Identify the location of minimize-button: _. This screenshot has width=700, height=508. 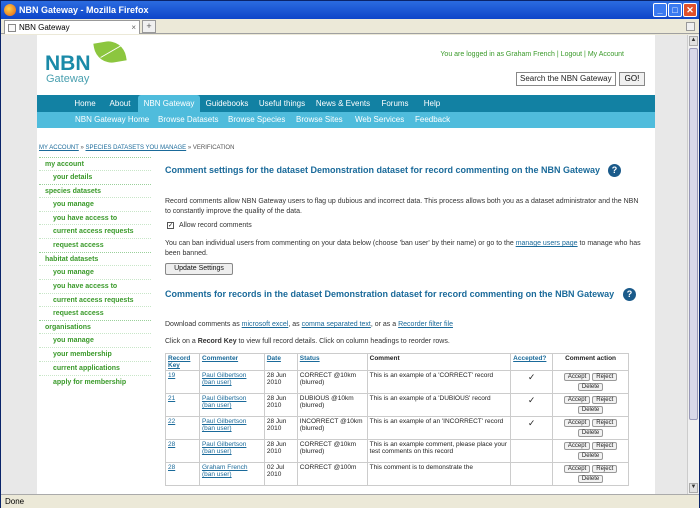
(660, 10).